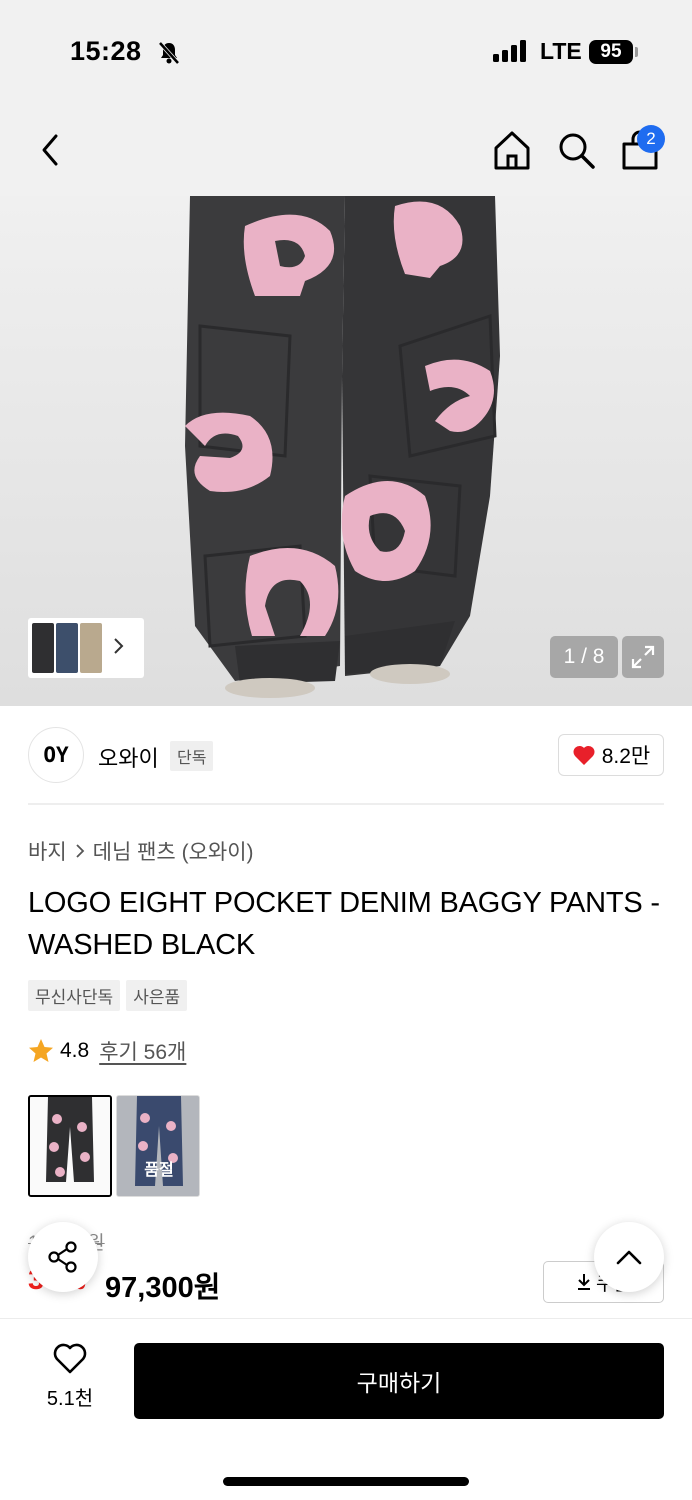  Describe the element at coordinates (651, 139) in the screenshot. I see `cart-count-badge: 2` at that location.